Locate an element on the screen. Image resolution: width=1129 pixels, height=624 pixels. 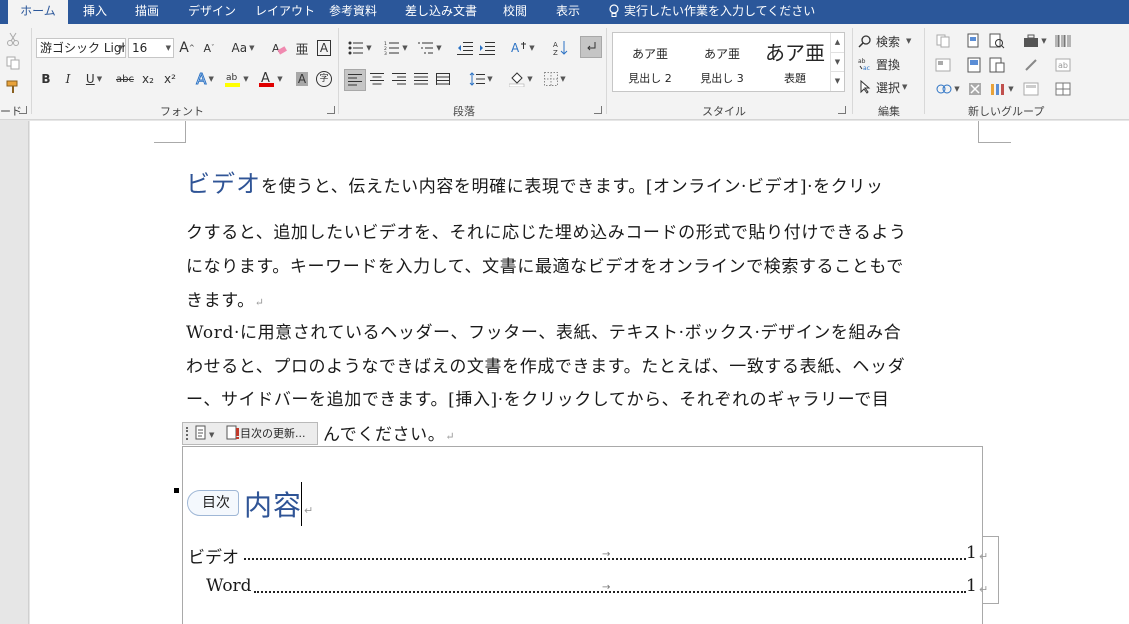
numbering-button: 1 2 3 ▼ is located at coordinates (396, 48).